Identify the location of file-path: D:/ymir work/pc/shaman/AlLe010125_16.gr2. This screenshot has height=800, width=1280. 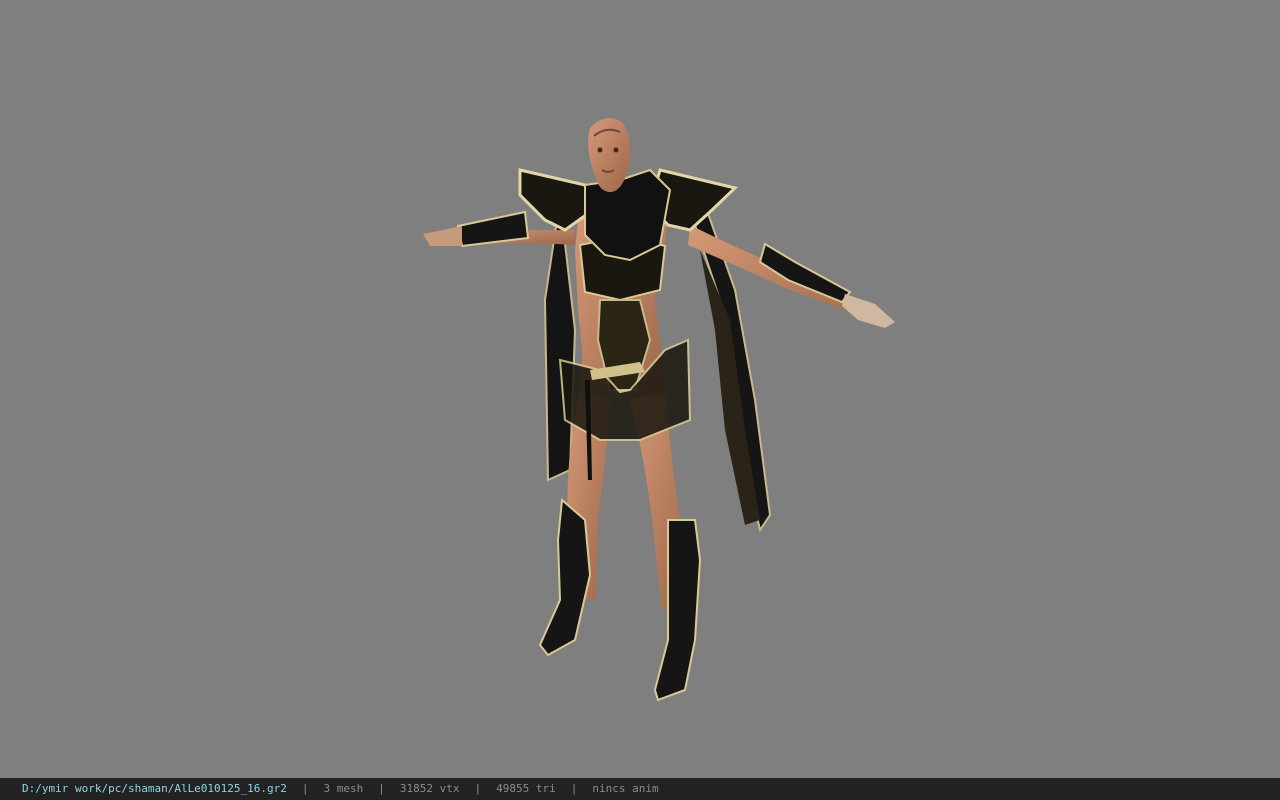
(154, 788).